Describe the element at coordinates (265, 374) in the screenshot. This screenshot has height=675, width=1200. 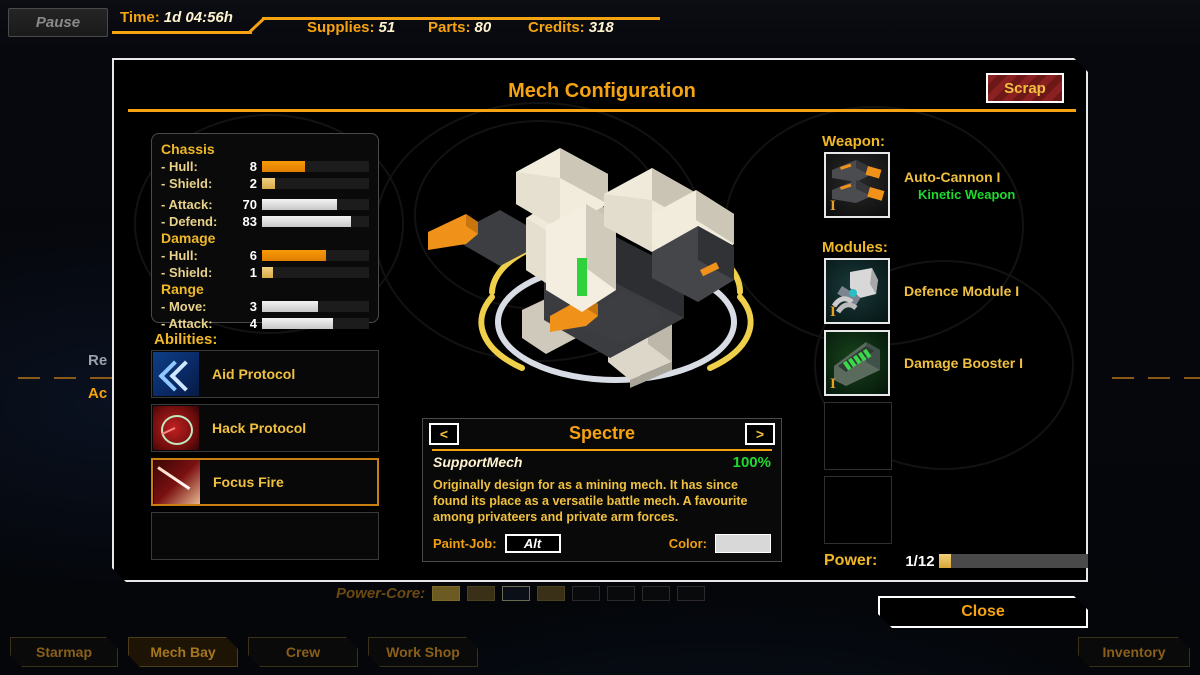
I see `ability-slot-aid-protocol: Aid Protocol` at that location.